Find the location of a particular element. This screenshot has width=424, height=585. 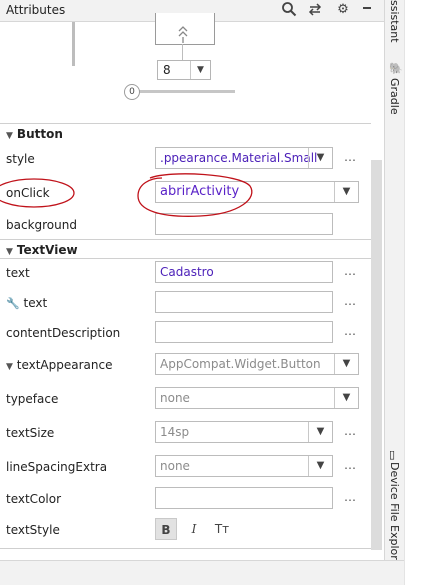

section-button: ▼ Button is located at coordinates (34, 134).